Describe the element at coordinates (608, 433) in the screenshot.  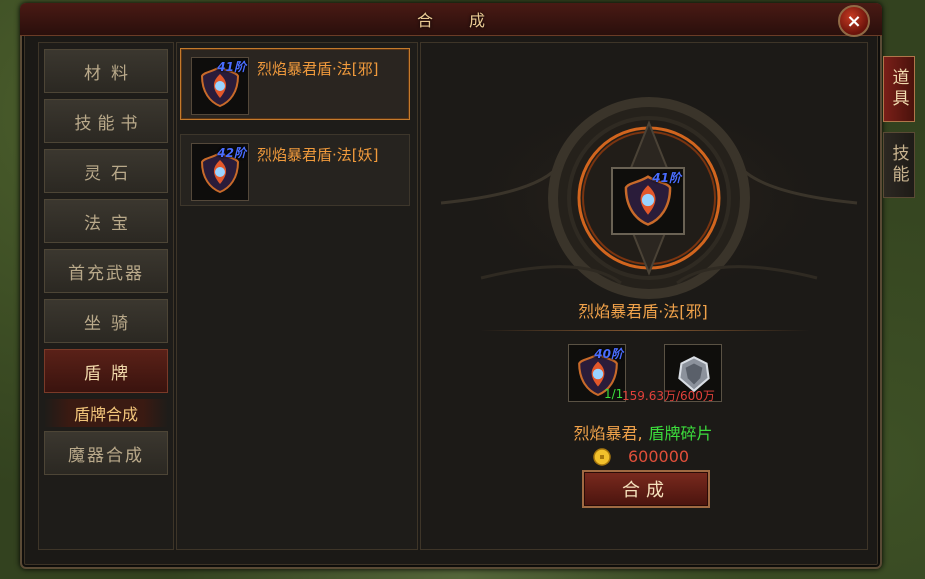
I see `material-1-name: 烈焰暴君,` at that location.